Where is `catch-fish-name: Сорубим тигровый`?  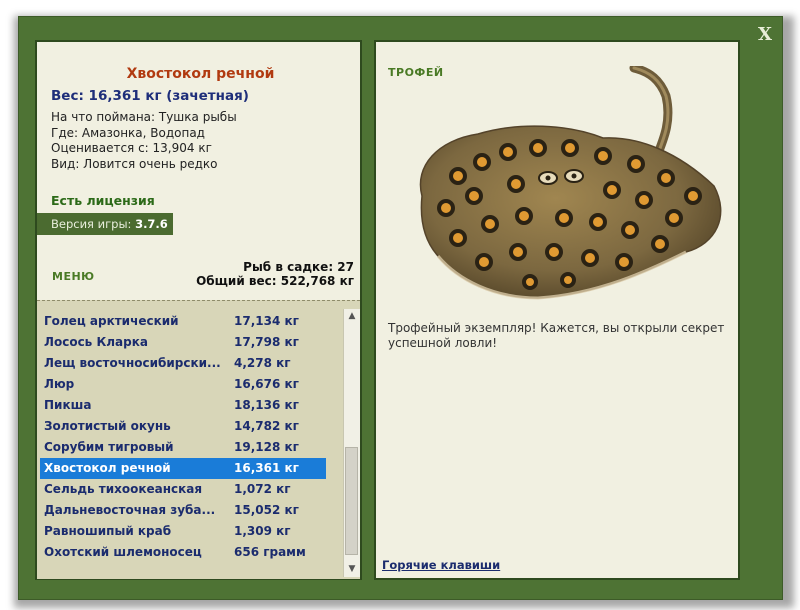
catch-fish-name: Сорубим тигровый is located at coordinates (109, 447).